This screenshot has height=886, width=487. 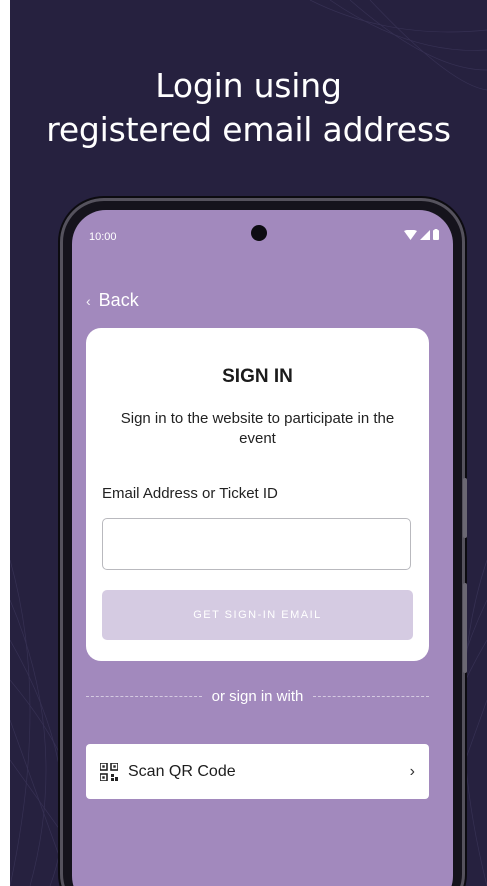 I want to click on email-field, so click(x=256, y=544).